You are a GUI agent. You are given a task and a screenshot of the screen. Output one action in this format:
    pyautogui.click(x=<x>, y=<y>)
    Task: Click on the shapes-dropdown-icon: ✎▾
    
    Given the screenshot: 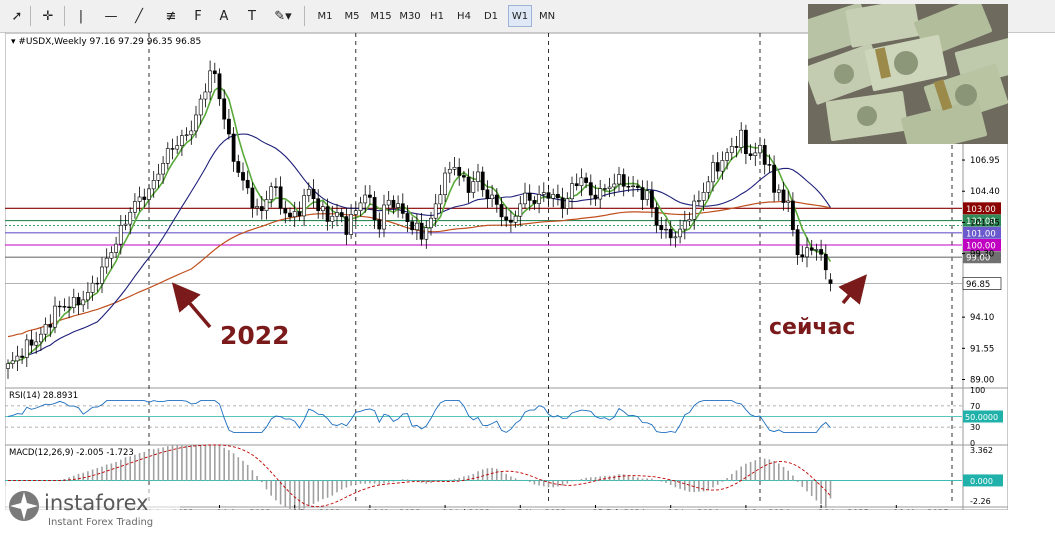 What is the action you would take?
    pyautogui.click(x=283, y=16)
    